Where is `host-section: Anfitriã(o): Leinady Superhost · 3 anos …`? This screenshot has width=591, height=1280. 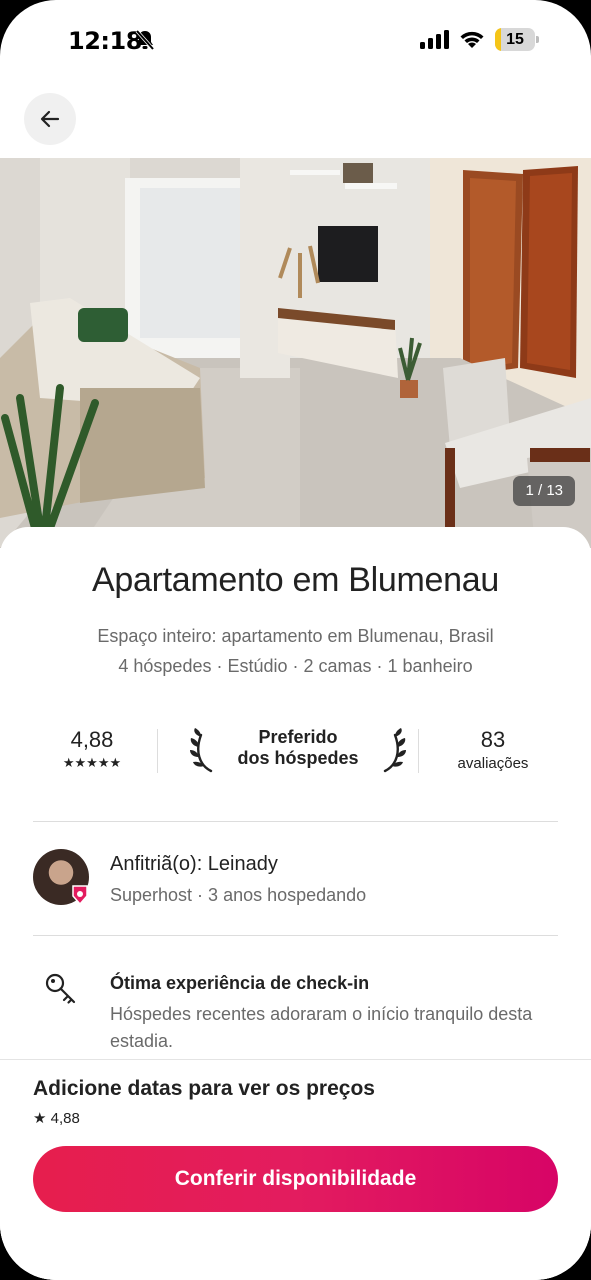 host-section: Anfitriã(o): Leinady Superhost · 3 anos … is located at coordinates (295, 879).